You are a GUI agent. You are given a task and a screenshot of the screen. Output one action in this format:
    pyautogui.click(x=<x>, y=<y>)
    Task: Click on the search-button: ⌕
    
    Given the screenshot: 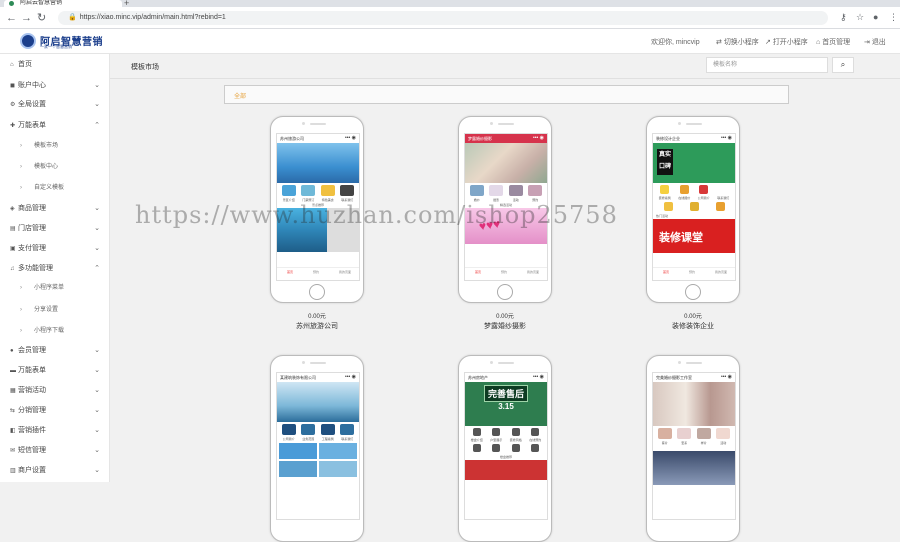 What is the action you would take?
    pyautogui.click(x=843, y=65)
    